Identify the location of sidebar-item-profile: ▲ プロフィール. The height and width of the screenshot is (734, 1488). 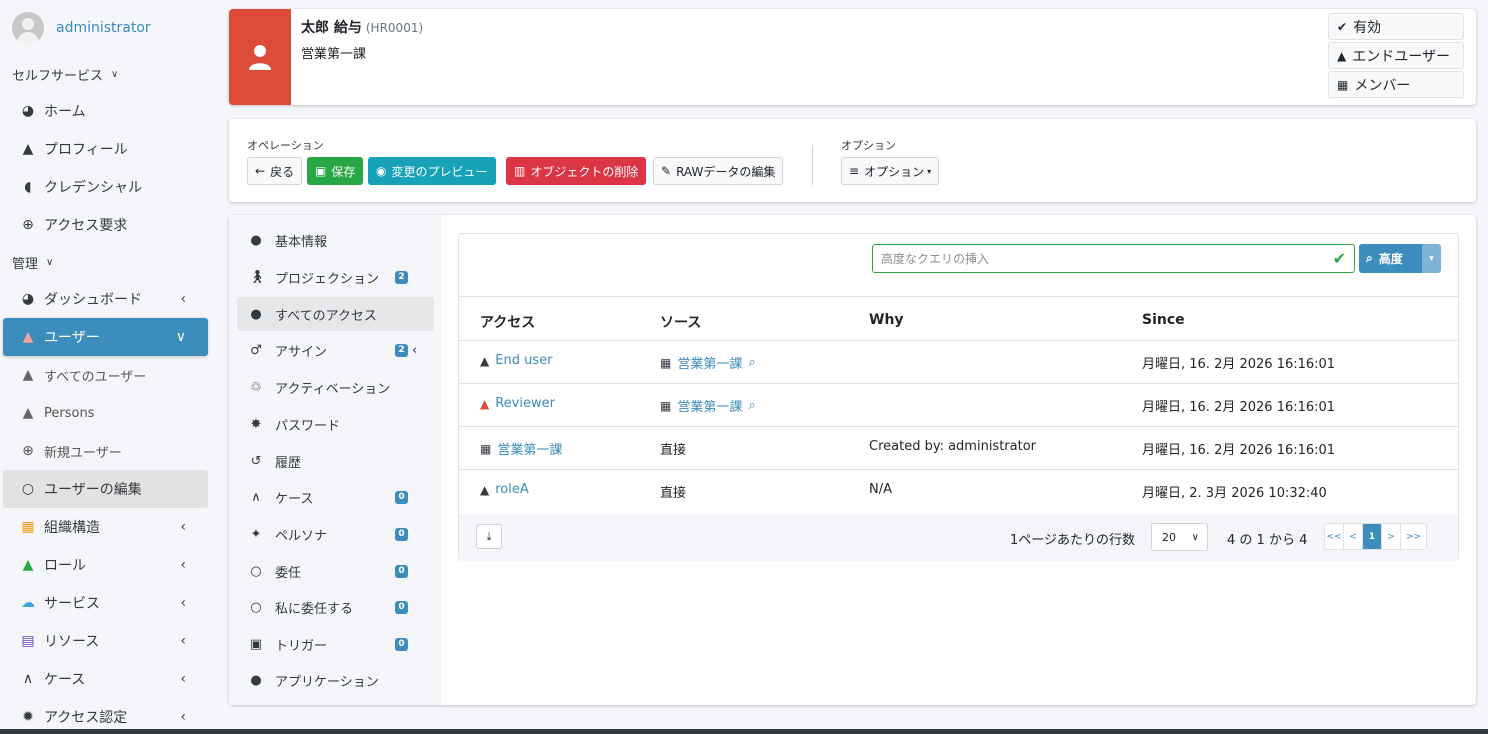
(104, 149).